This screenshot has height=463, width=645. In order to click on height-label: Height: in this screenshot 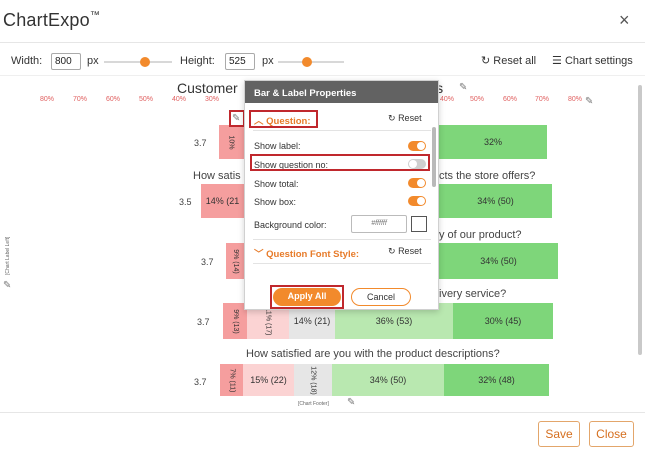, I will do `click(197, 61)`.